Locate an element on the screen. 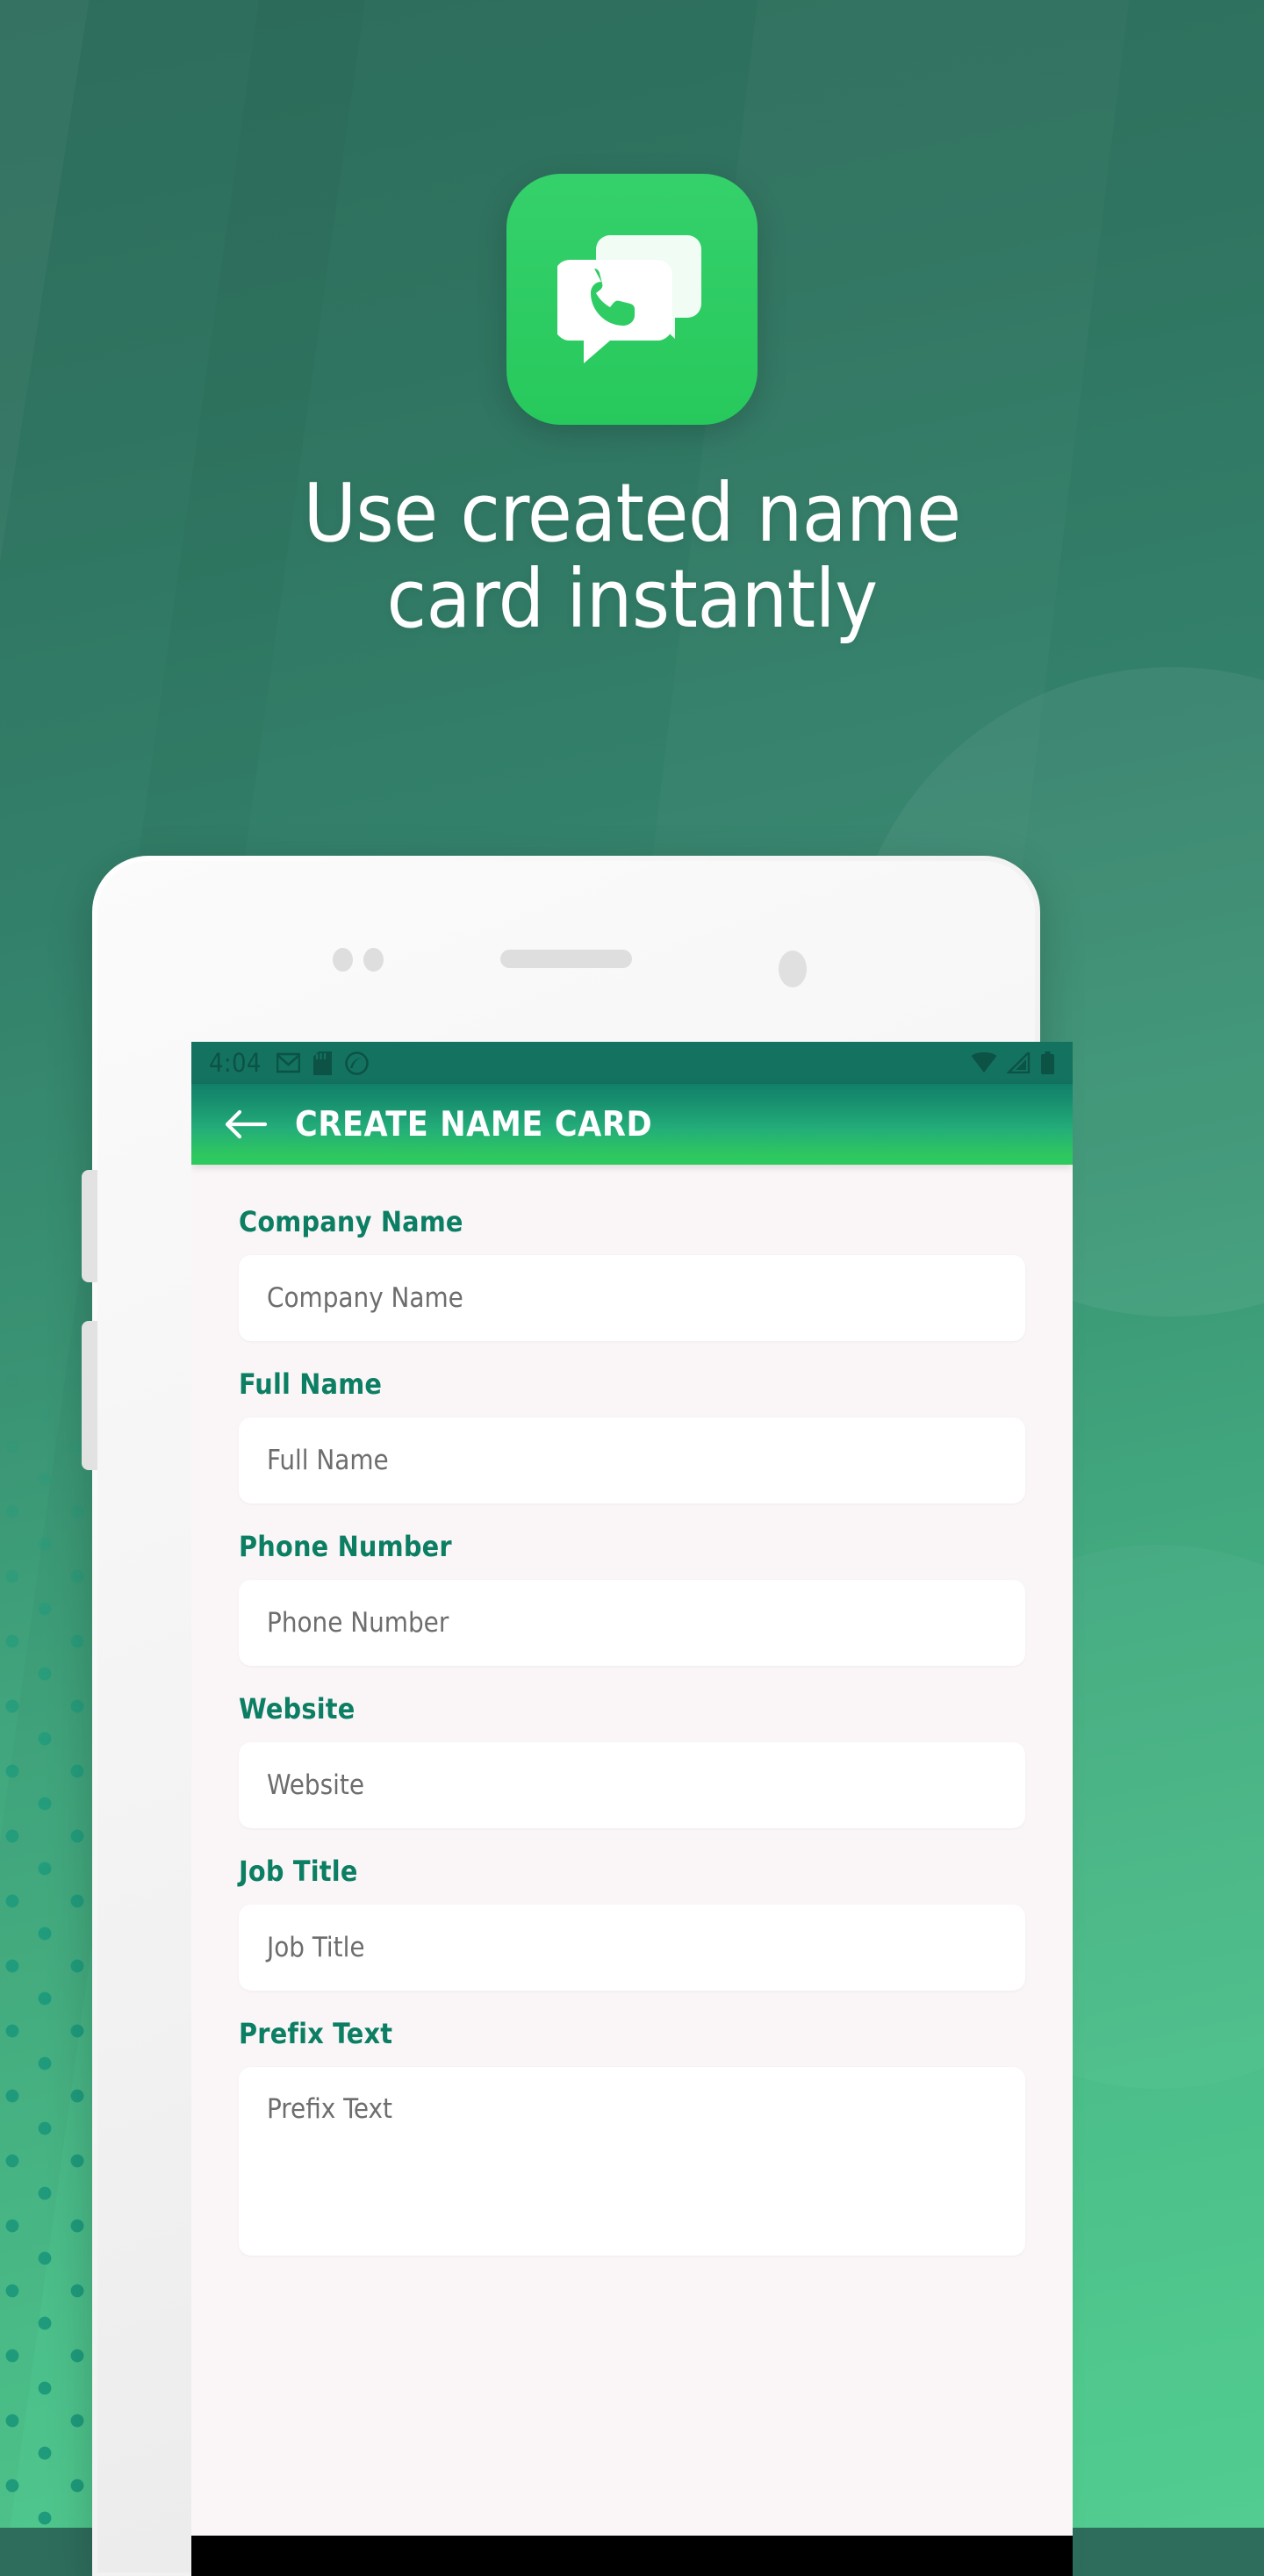 The height and width of the screenshot is (2576, 1264). android-auto-icon is located at coordinates (356, 1063).